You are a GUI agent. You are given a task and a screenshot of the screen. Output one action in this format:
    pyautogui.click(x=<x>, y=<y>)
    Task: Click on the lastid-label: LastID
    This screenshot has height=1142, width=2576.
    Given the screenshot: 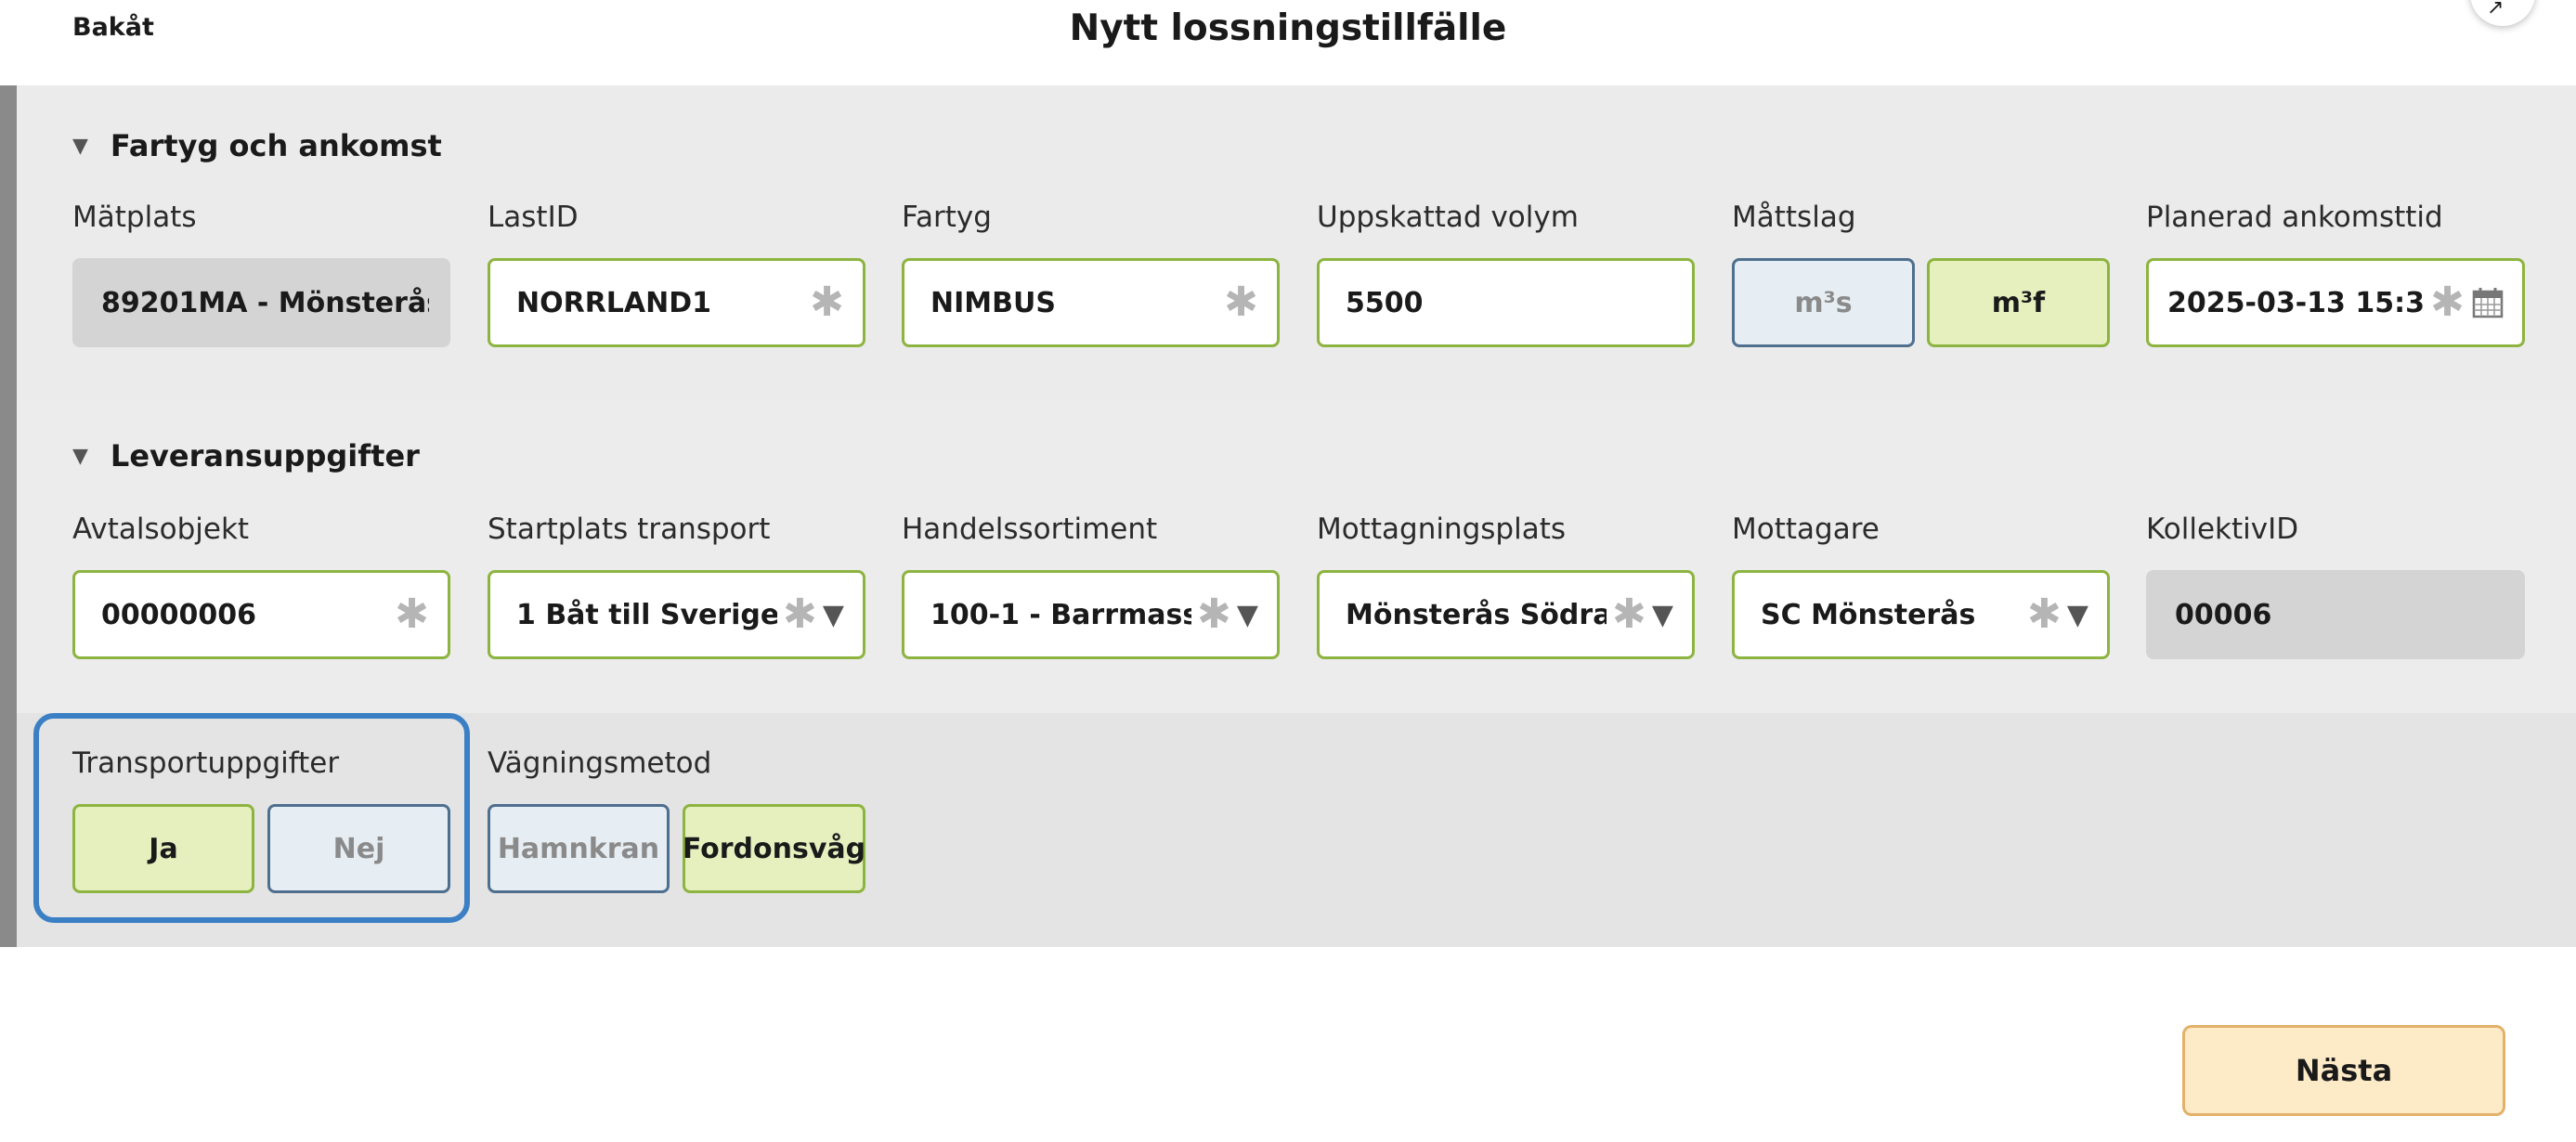 What is the action you would take?
    pyautogui.click(x=533, y=217)
    